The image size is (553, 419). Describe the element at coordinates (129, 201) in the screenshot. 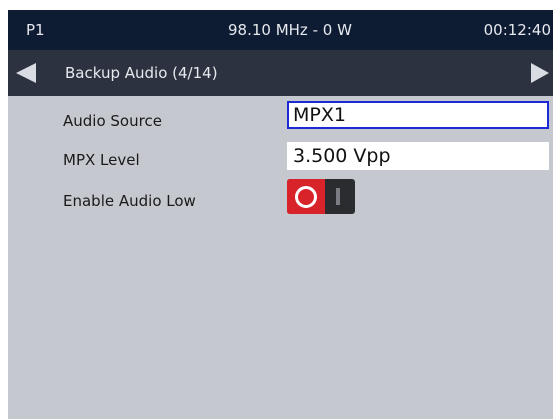

I see `enable-audio-low-label: Enable Audio Low` at that location.